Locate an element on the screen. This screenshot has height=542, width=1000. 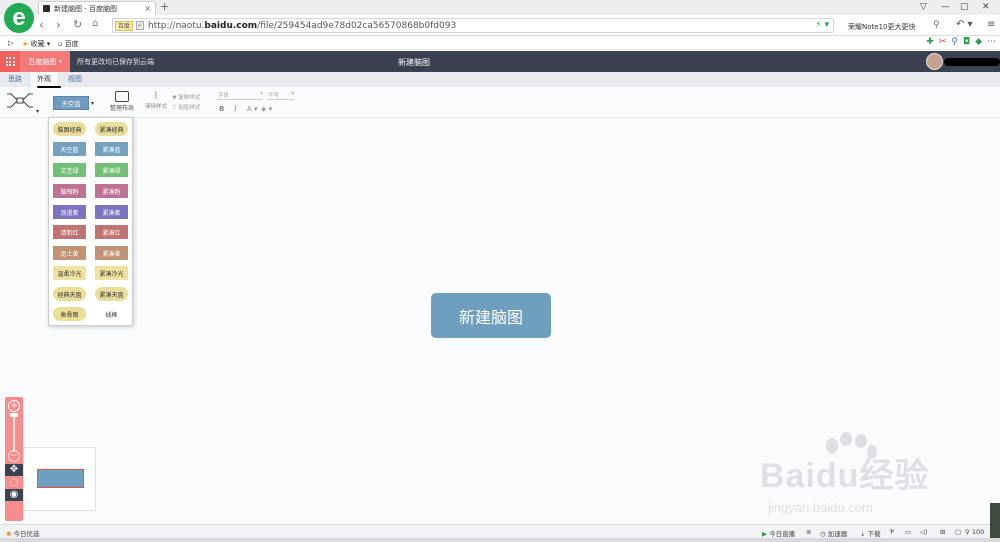
lightning-icon: ⚡ ▾ is located at coordinates (822, 25).